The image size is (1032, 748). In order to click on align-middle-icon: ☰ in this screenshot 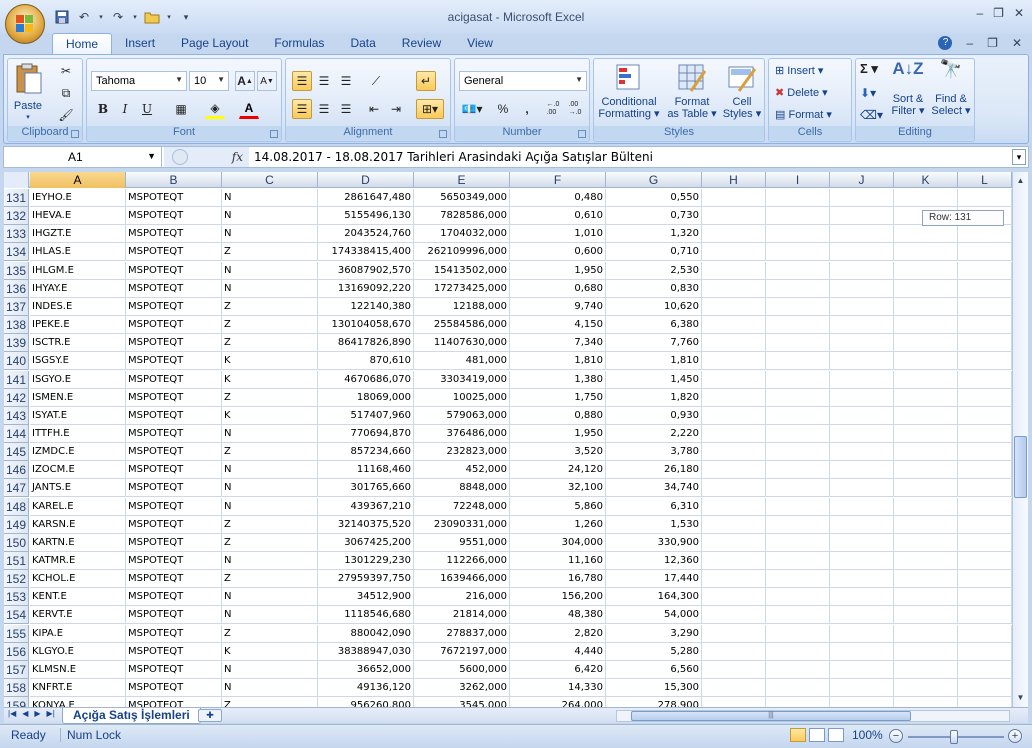, I will do `click(324, 81)`.